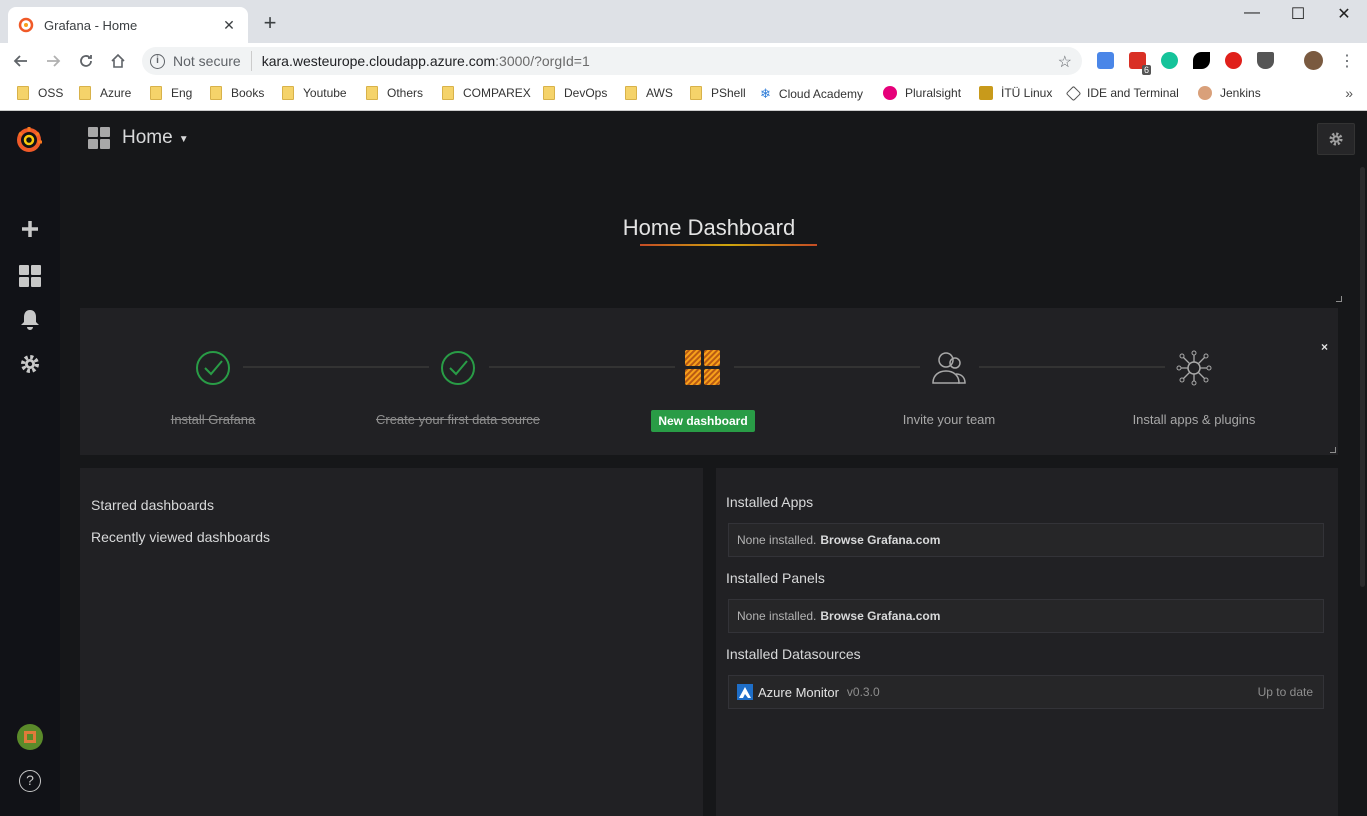  I want to click on jenkins-icon, so click(1205, 93).